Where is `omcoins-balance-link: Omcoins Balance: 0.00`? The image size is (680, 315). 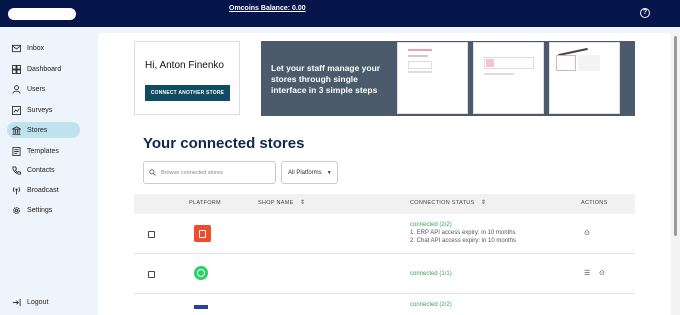
omcoins-balance-link: Omcoins Balance: 0.00 is located at coordinates (267, 8).